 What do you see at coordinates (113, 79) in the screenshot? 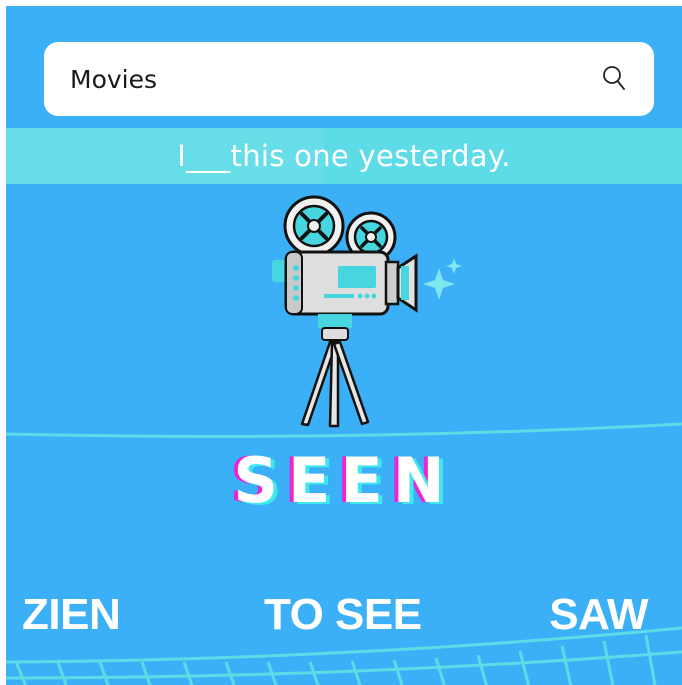
I see `search-input: Movies` at bounding box center [113, 79].